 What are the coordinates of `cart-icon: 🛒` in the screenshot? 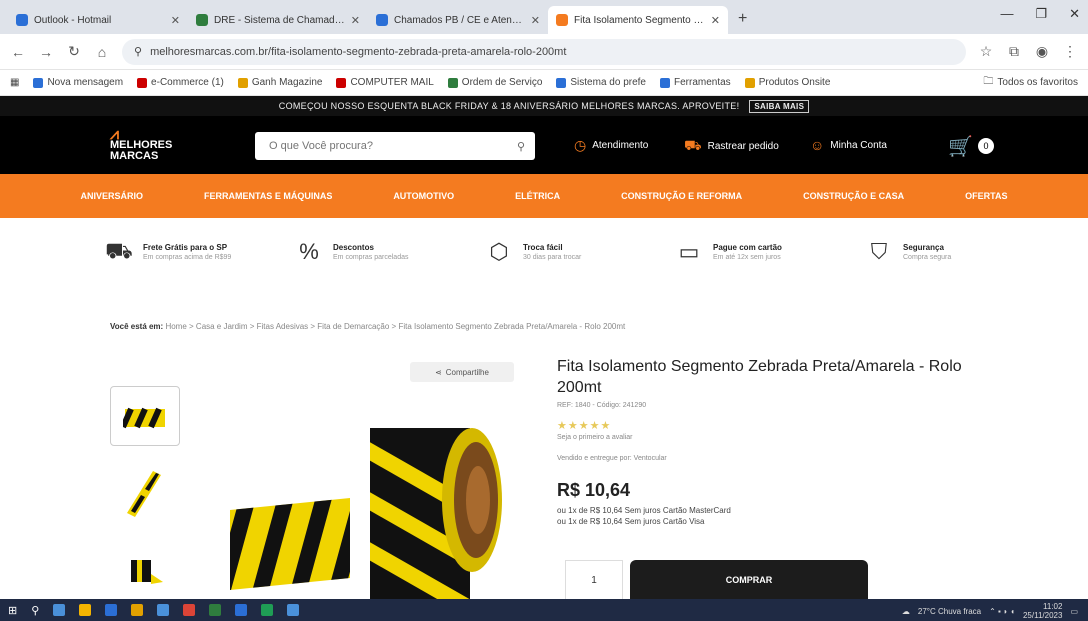 It's located at (960, 146).